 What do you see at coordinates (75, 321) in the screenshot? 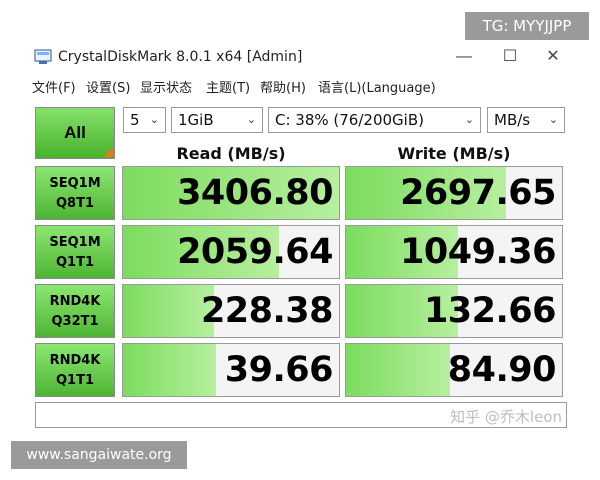
I see `test-queue: Q32T1` at bounding box center [75, 321].